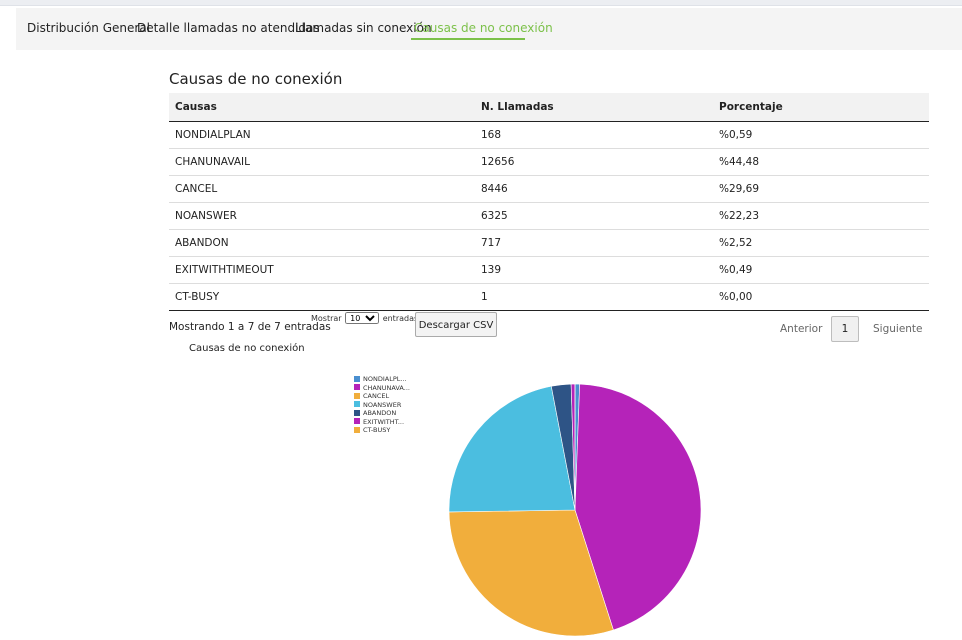  I want to click on pie-chart, so click(575, 510).